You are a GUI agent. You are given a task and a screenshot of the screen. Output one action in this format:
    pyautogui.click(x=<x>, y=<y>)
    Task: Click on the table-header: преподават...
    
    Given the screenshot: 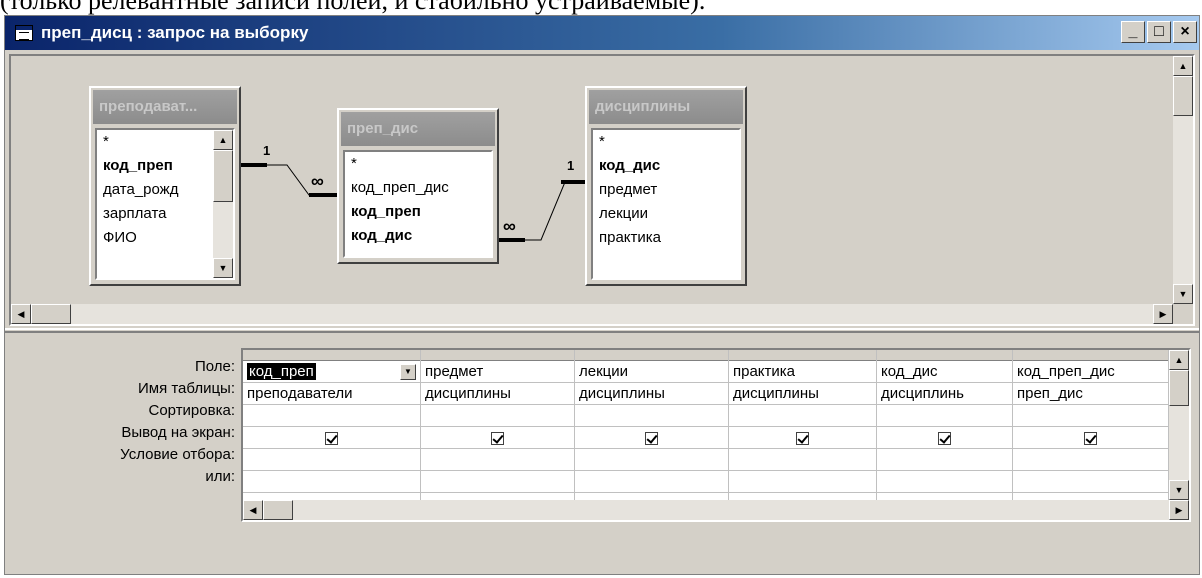 What is the action you would take?
    pyautogui.click(x=165, y=107)
    